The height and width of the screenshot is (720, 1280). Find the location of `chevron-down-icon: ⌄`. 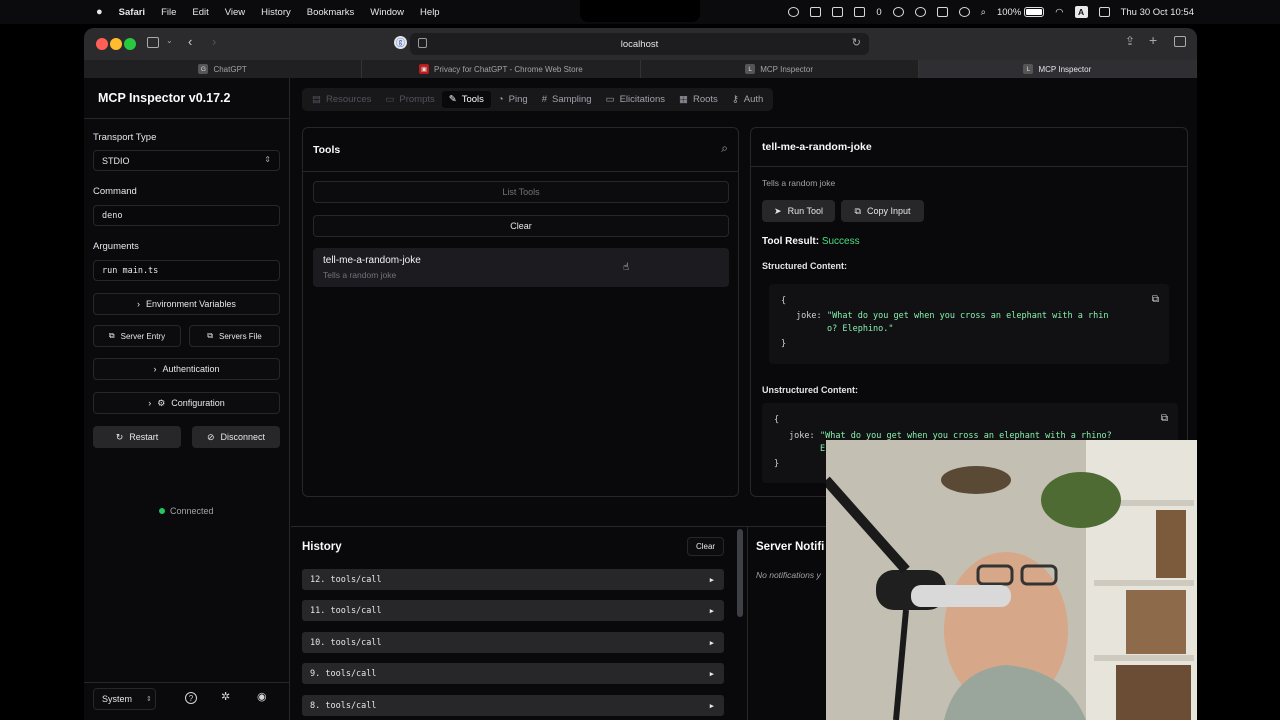

chevron-down-icon: ⌄ is located at coordinates (169, 40).